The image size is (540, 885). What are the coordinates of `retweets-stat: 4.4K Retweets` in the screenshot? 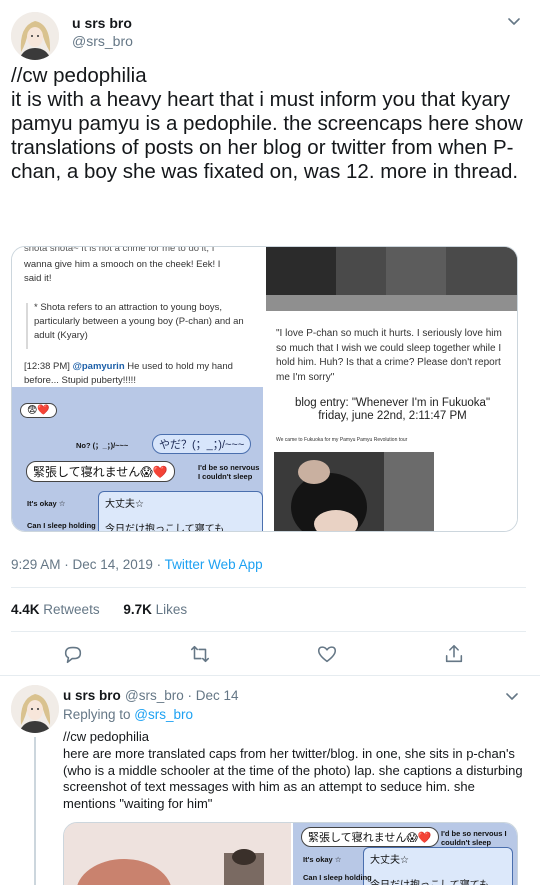 It's located at (55, 609).